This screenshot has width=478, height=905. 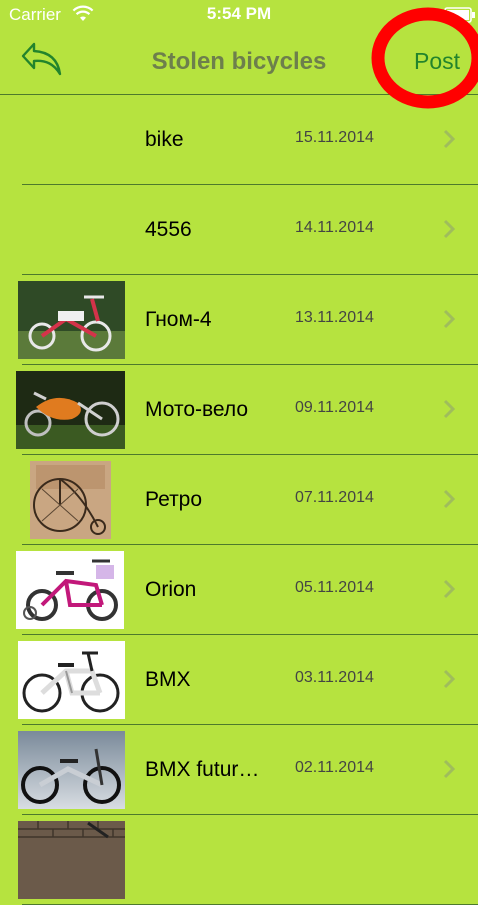 What do you see at coordinates (334, 137) in the screenshot?
I see `item-date: 15.11.2014` at bounding box center [334, 137].